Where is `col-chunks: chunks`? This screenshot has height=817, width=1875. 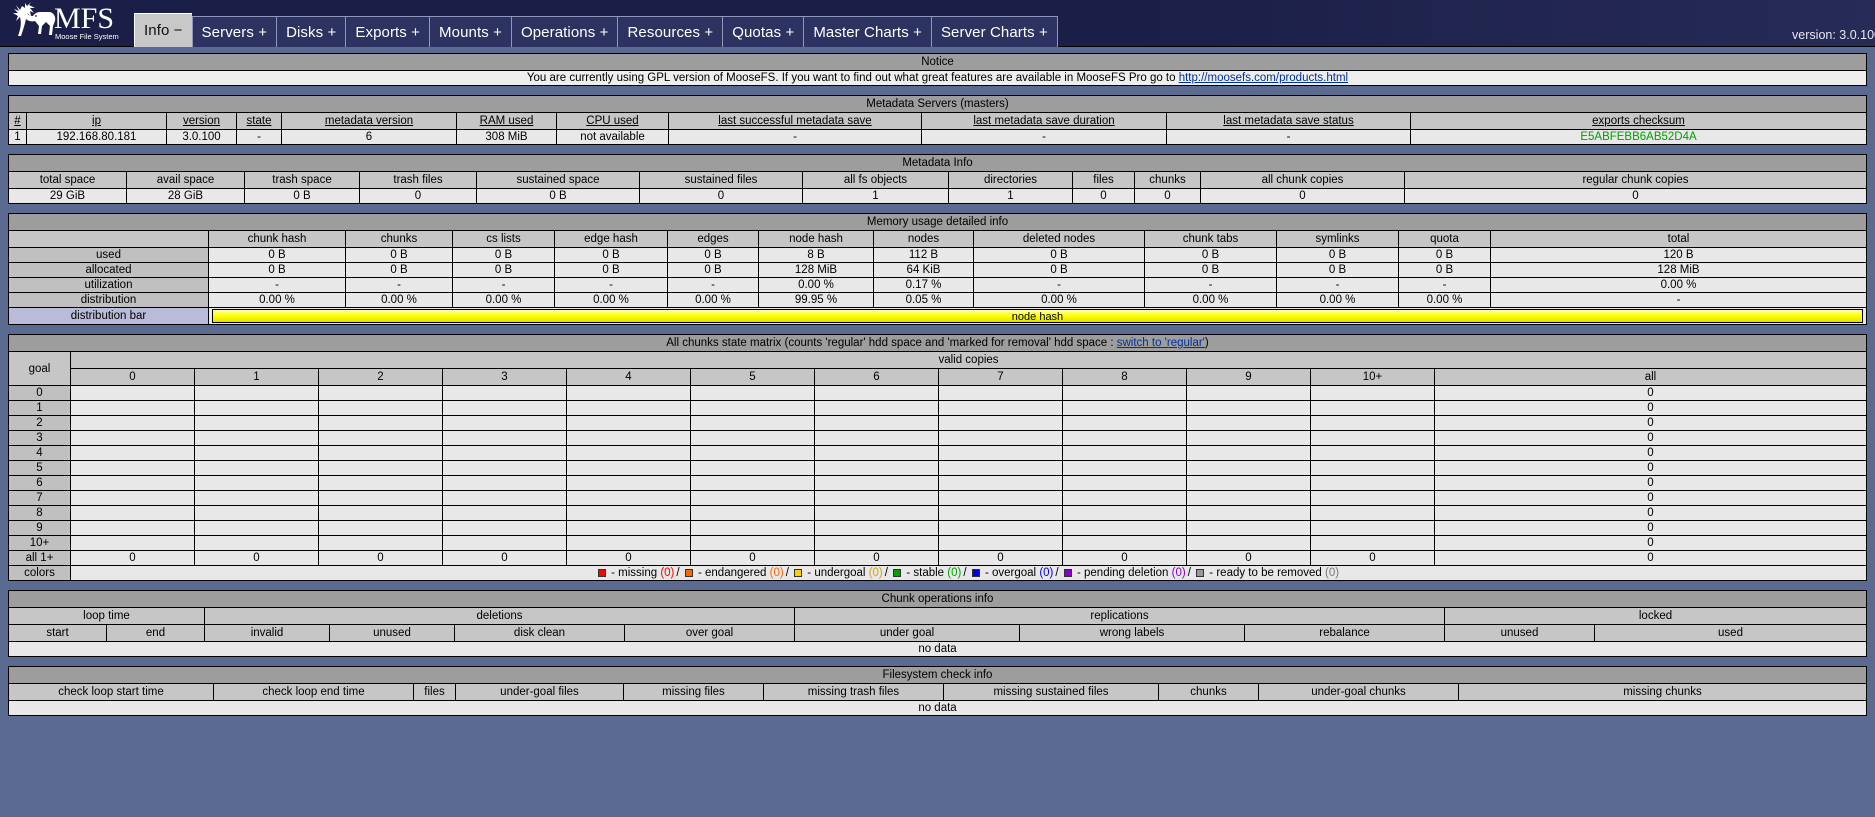 col-chunks: chunks is located at coordinates (1167, 180).